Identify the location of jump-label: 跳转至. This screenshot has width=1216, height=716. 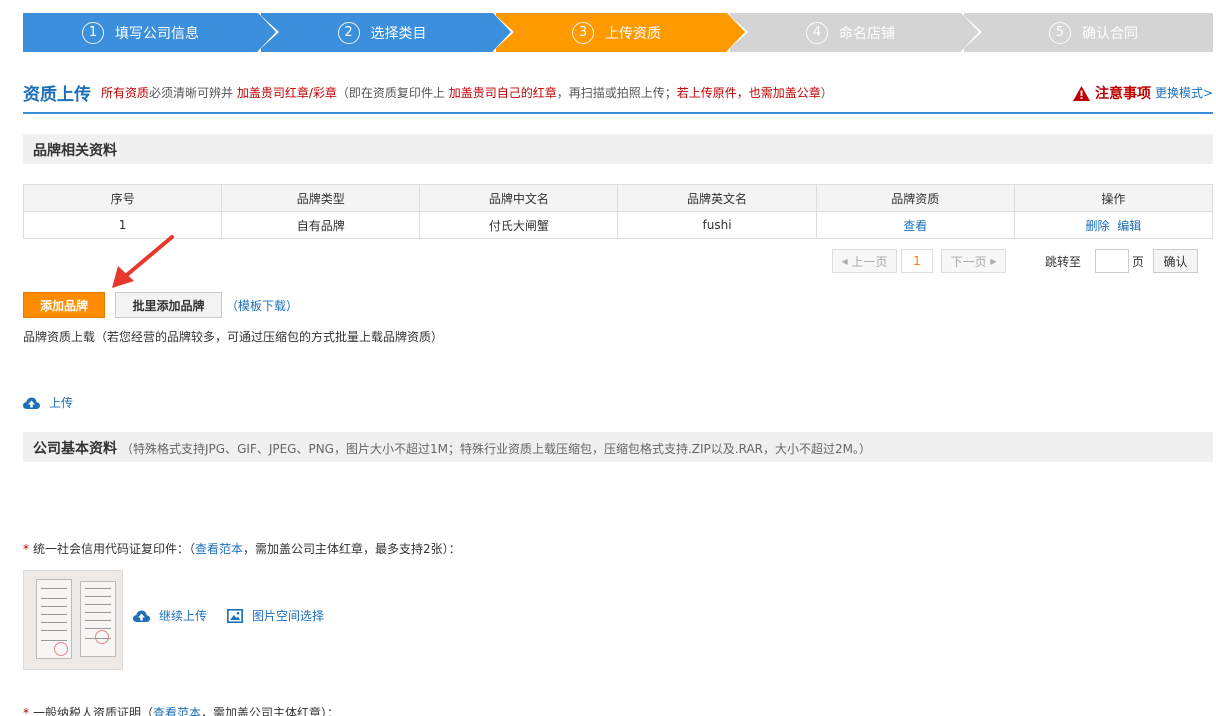
(1063, 262).